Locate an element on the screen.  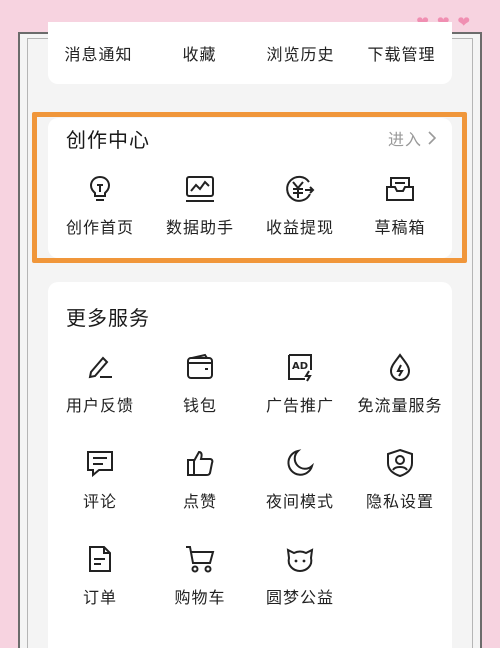
thumbs-up-icon is located at coordinates (200, 463).